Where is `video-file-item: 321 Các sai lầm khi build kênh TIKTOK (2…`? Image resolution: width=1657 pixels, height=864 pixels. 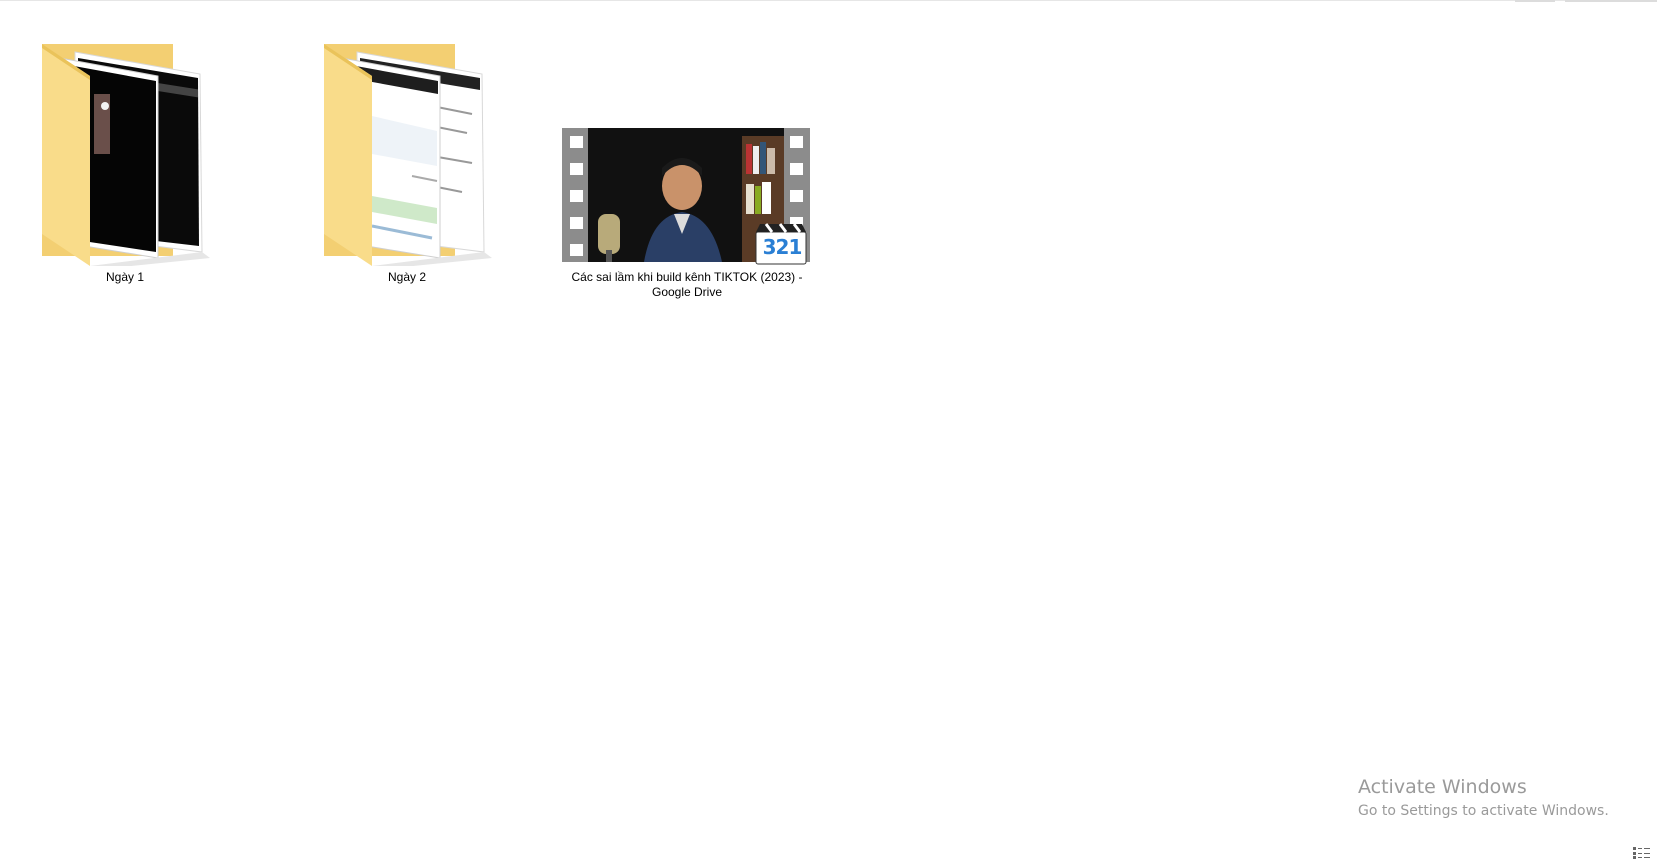
video-file-item: 321 Các sai lầm khi build kênh TIKTOK (2… is located at coordinates (687, 168).